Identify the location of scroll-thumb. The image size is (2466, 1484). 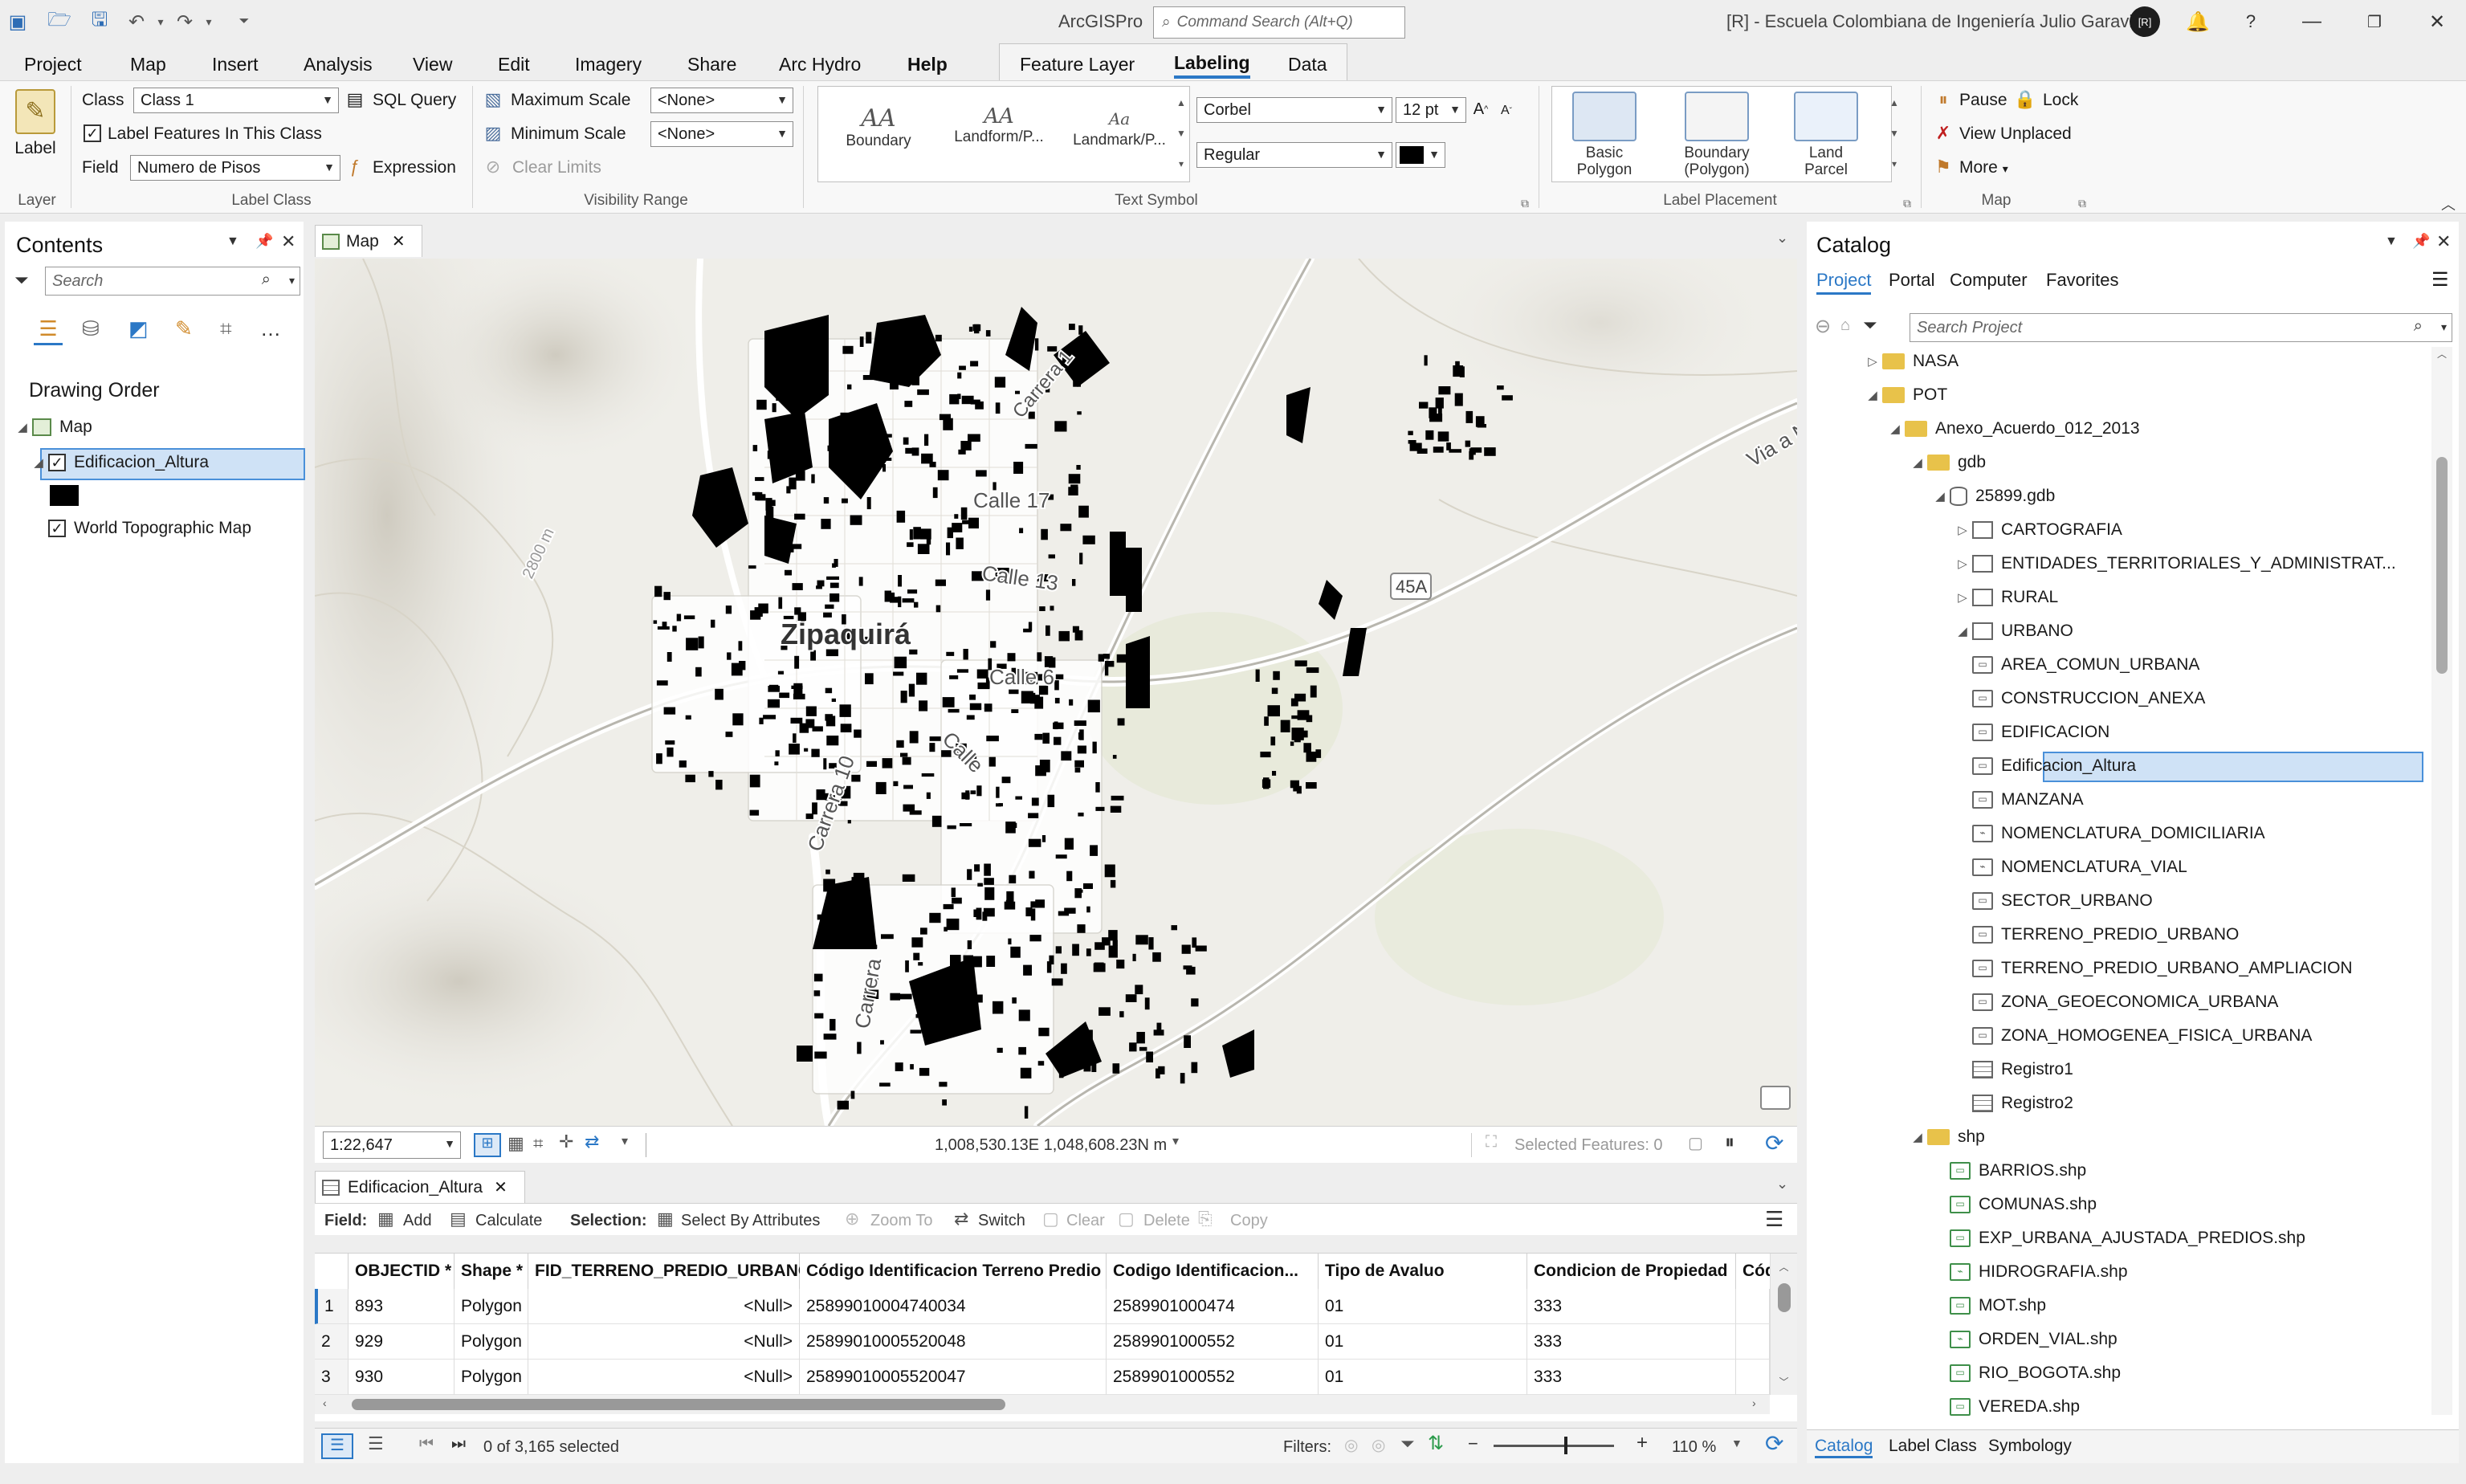
(679, 1404).